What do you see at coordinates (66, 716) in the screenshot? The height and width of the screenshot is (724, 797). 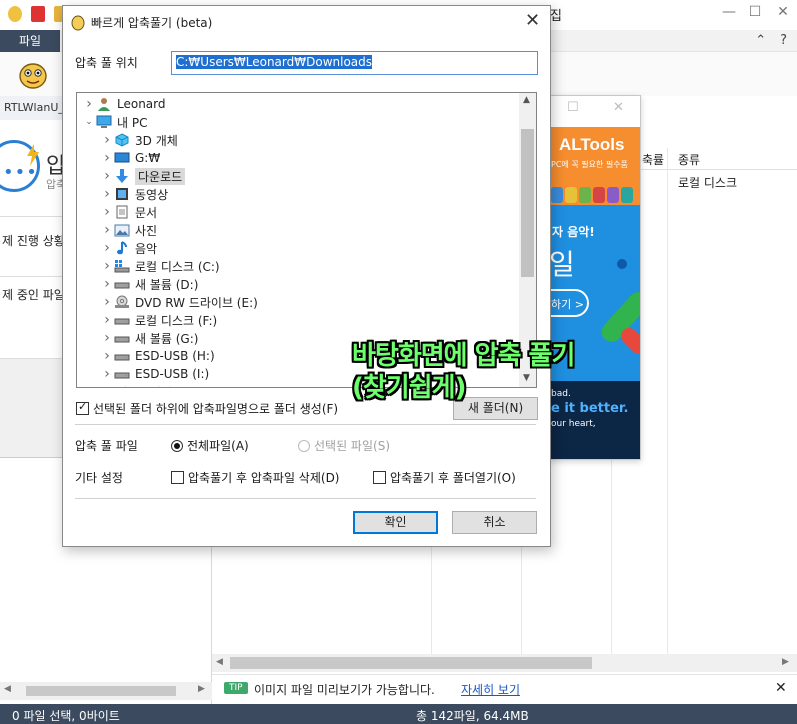 I see `selection-status: 0 파일 선택, 0바이트` at bounding box center [66, 716].